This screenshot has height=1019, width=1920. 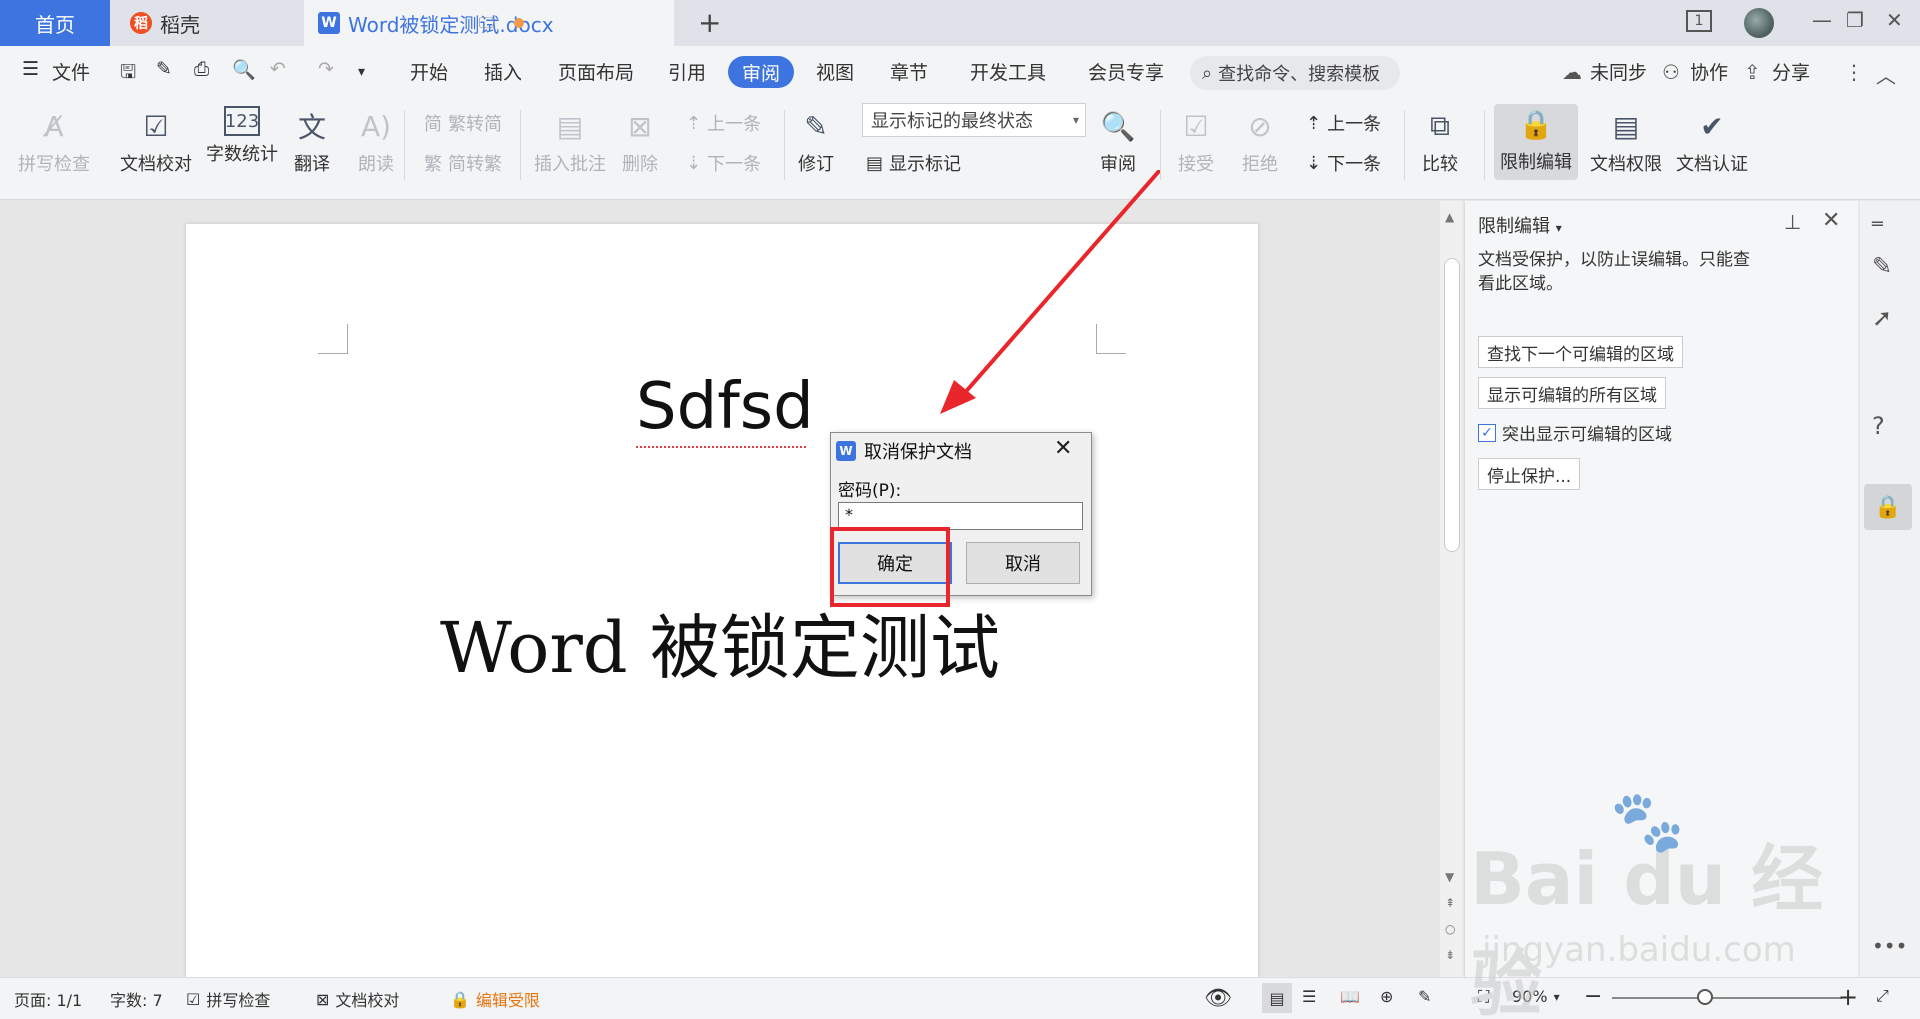 What do you see at coordinates (376, 141) in the screenshot?
I see `read-aloud-button: A) 朗读` at bounding box center [376, 141].